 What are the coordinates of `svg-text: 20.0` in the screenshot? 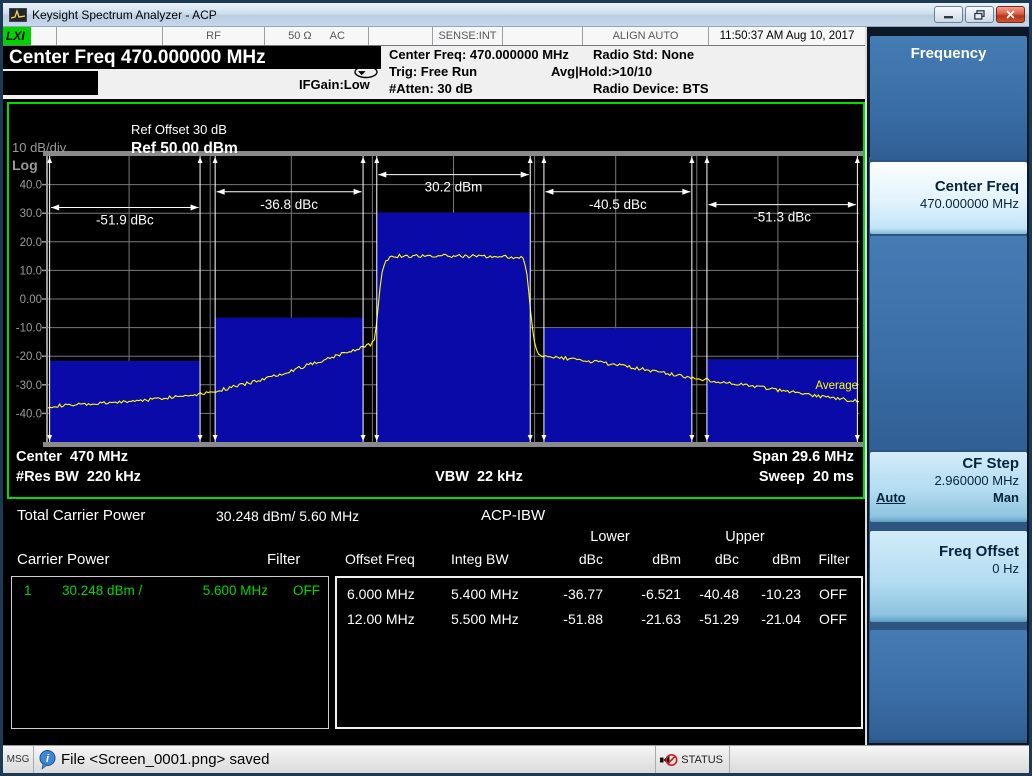 It's located at (31, 243).